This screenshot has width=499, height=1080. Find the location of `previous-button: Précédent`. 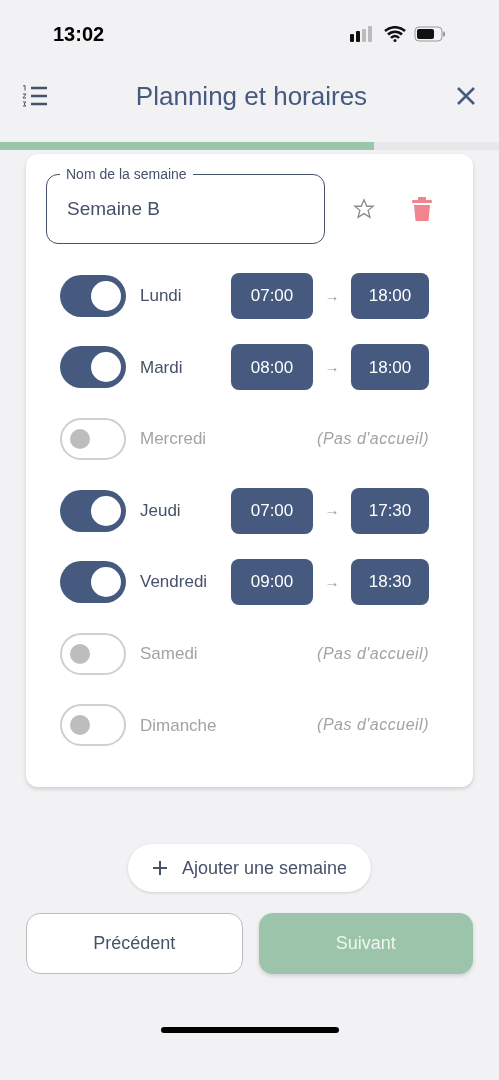

previous-button: Précédent is located at coordinates (134, 944).